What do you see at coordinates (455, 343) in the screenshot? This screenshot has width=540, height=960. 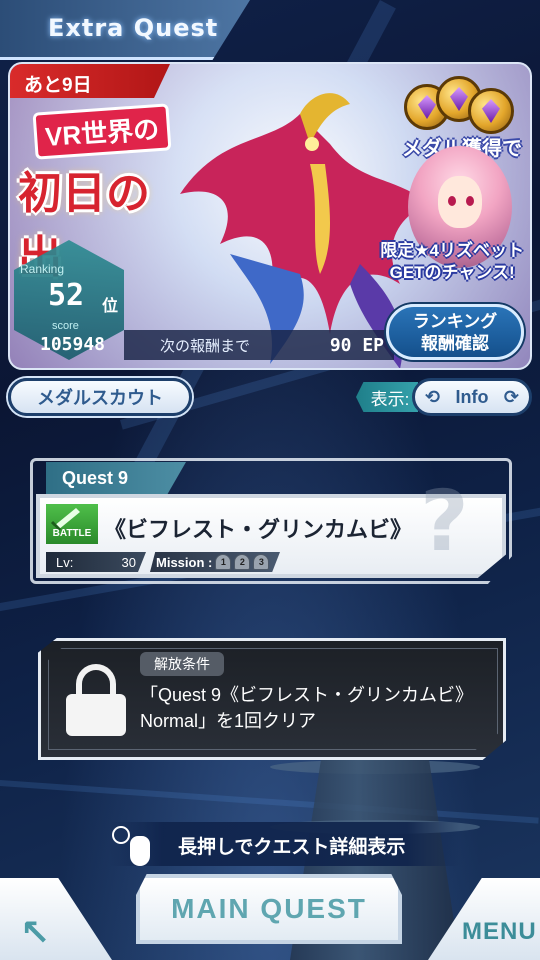 I see `reward-button-line2: 報酬確認` at bounding box center [455, 343].